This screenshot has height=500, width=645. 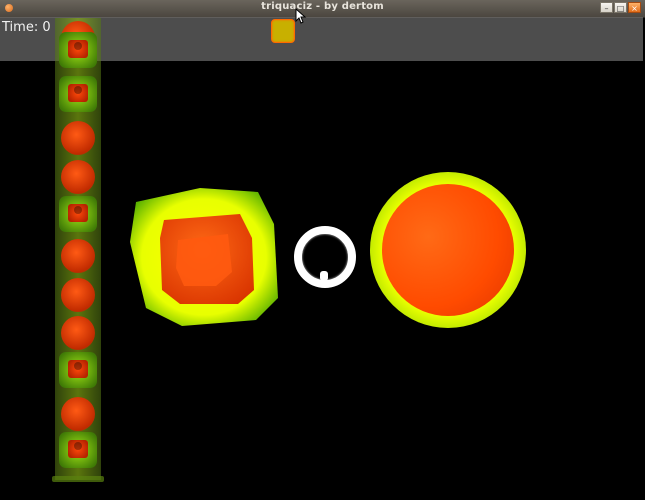 I want to click on yellow-square-icon, so click(x=283, y=31).